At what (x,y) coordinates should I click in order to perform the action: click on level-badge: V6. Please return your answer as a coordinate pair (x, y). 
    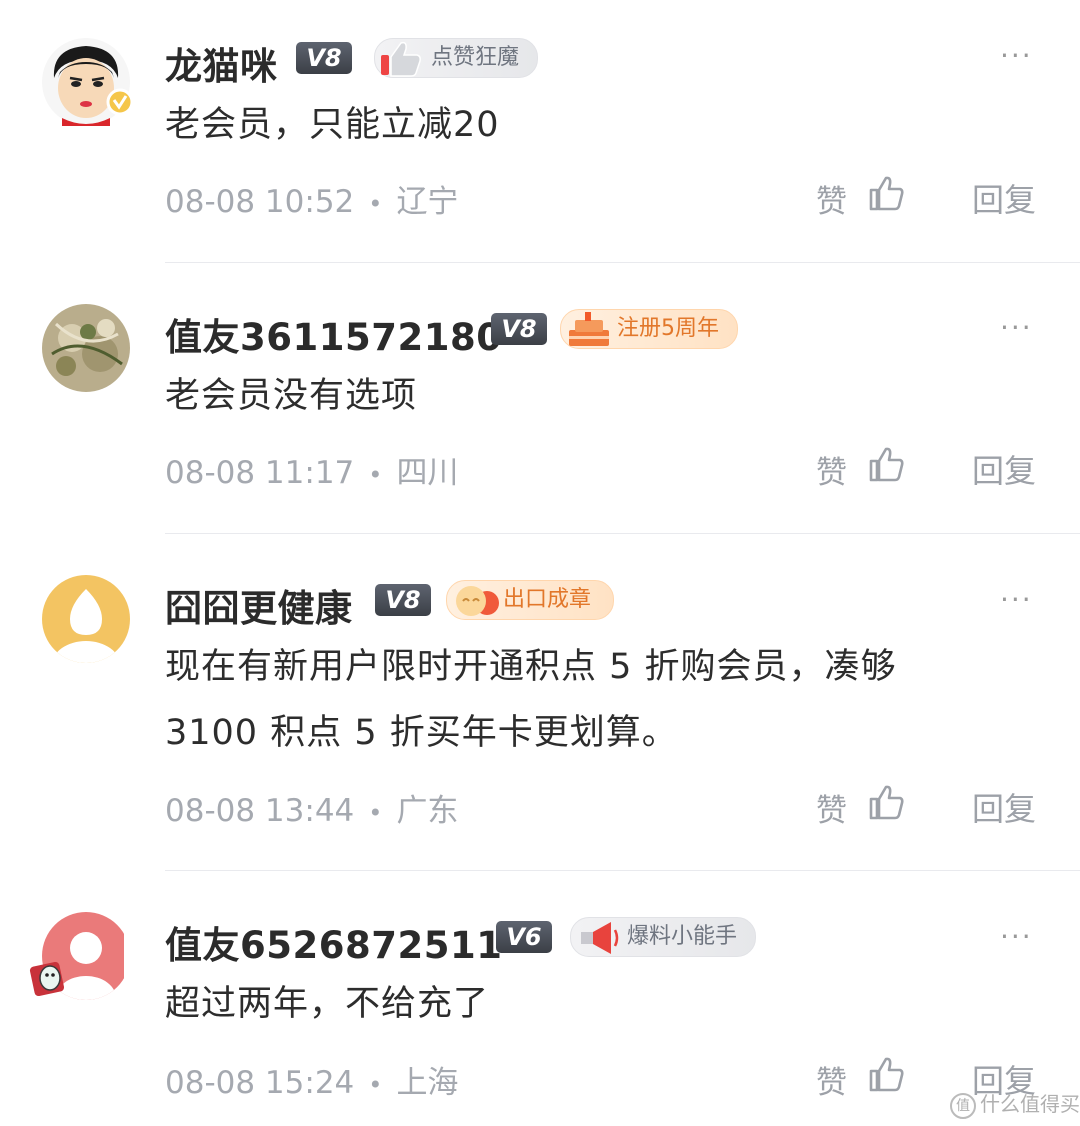
    Looking at the image, I should click on (524, 937).